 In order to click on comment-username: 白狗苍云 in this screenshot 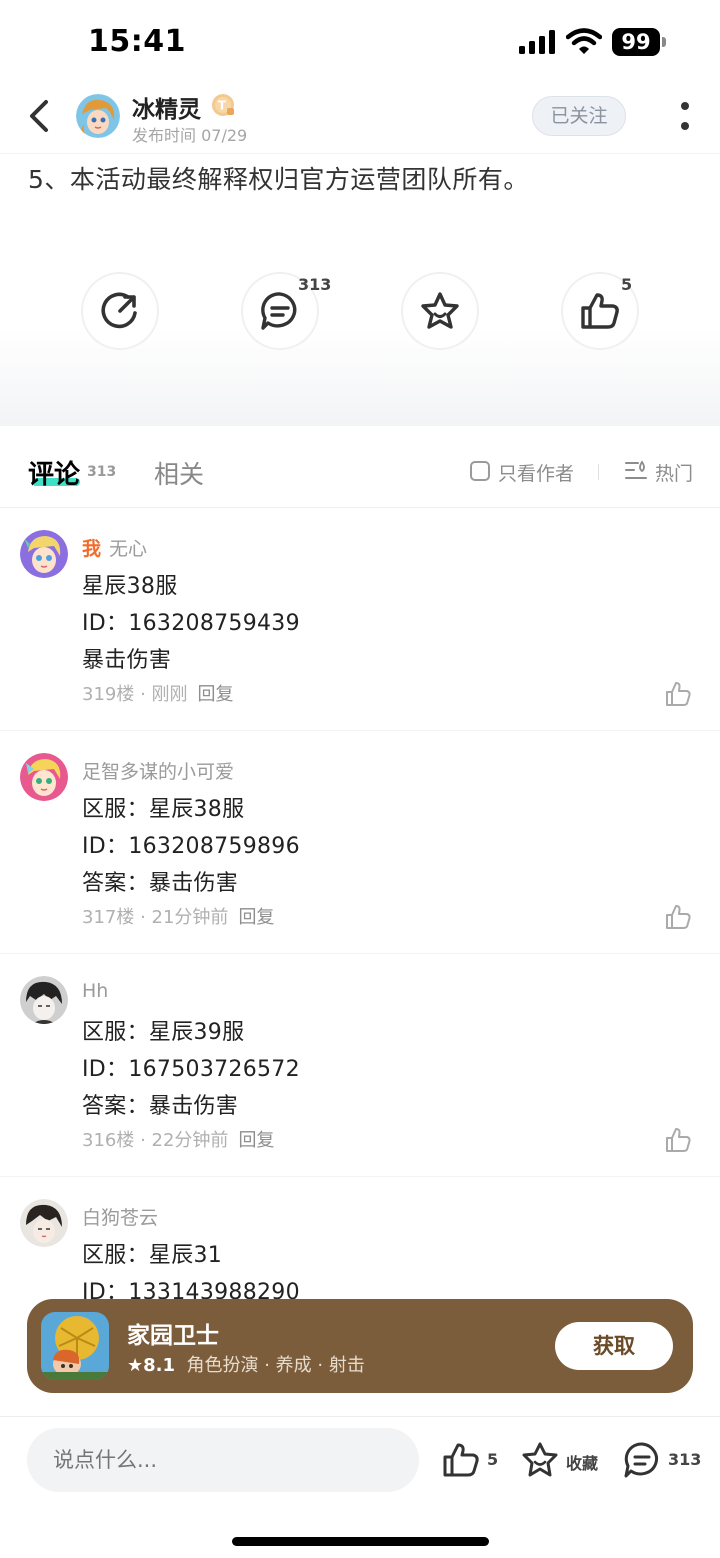, I will do `click(120, 1216)`.